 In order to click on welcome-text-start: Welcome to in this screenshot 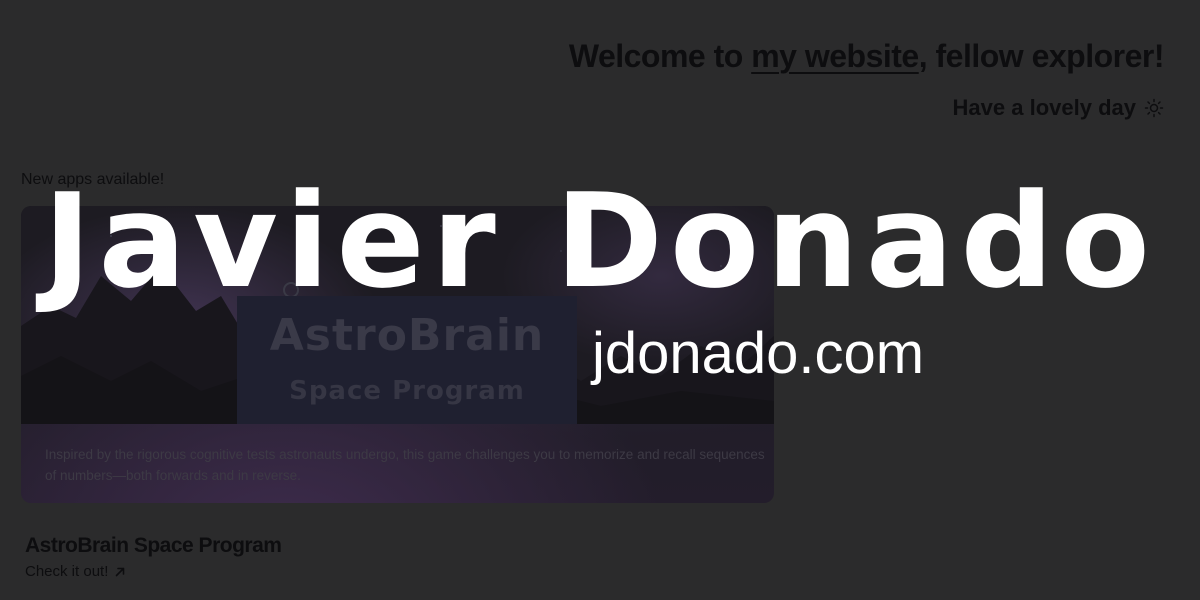, I will do `click(660, 56)`.